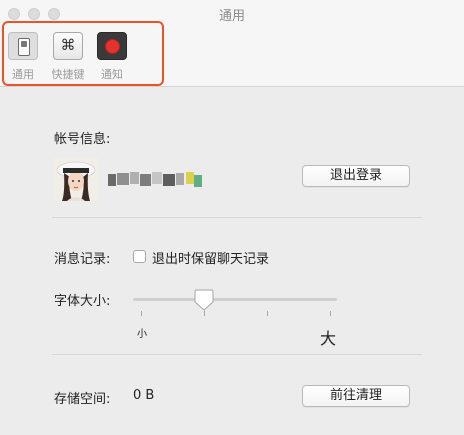 Image resolution: width=464 pixels, height=435 pixels. Describe the element at coordinates (23, 46) in the screenshot. I see `switch-icon` at that location.